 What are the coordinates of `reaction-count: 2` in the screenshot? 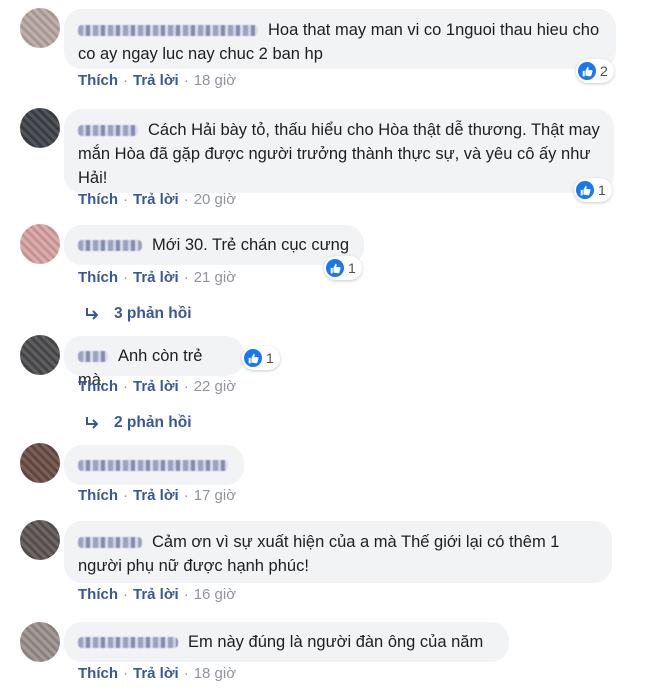 It's located at (595, 71).